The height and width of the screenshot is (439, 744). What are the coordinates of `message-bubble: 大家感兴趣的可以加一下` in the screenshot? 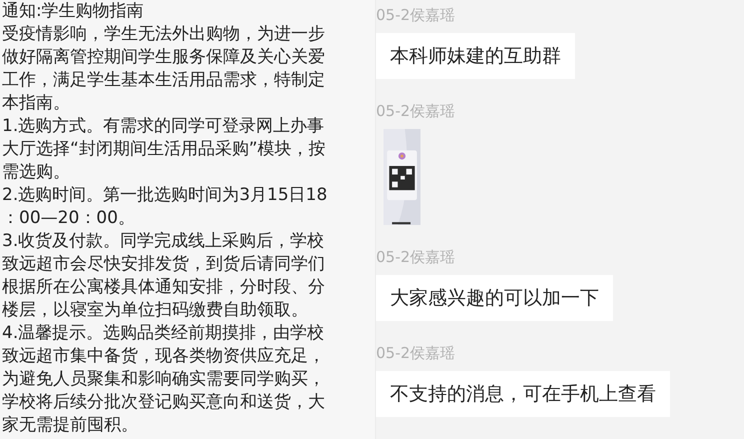 It's located at (494, 298).